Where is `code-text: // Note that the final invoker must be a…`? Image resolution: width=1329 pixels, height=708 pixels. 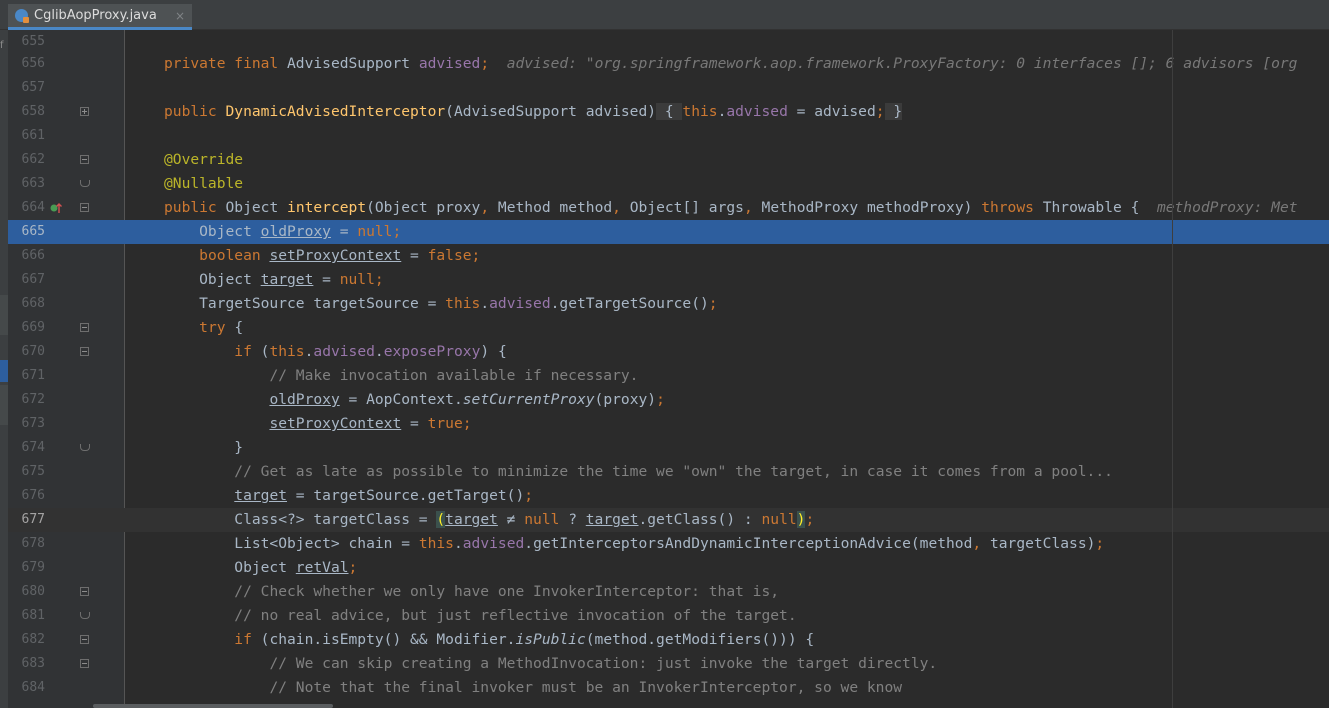
code-text: // Note that the final invoker must be a… is located at coordinates (586, 687).